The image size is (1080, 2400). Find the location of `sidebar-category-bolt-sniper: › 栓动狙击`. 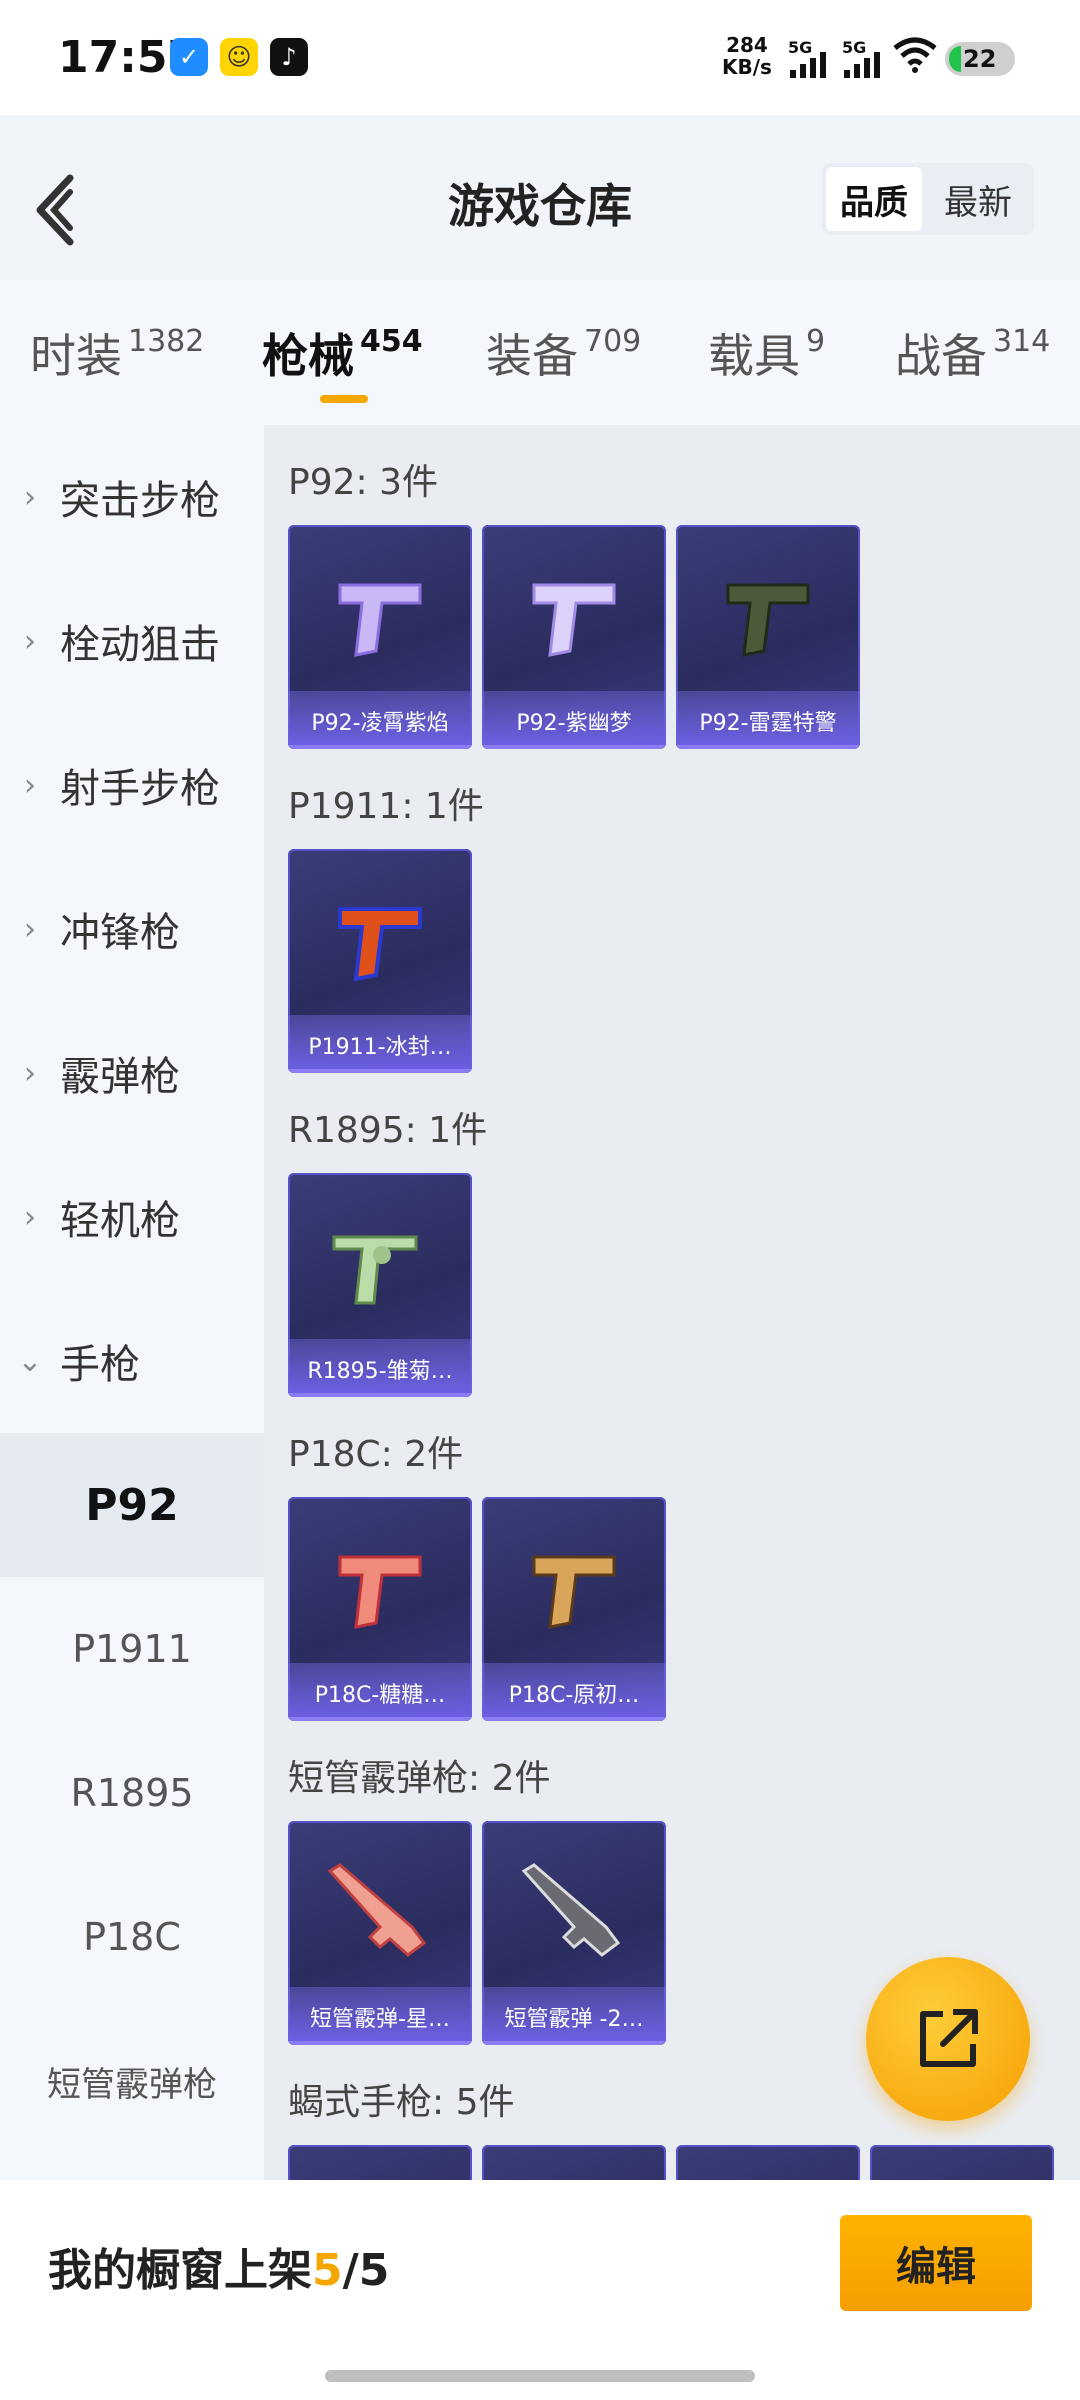

sidebar-category-bolt-sniper: › 栓动狙击 is located at coordinates (132, 641).